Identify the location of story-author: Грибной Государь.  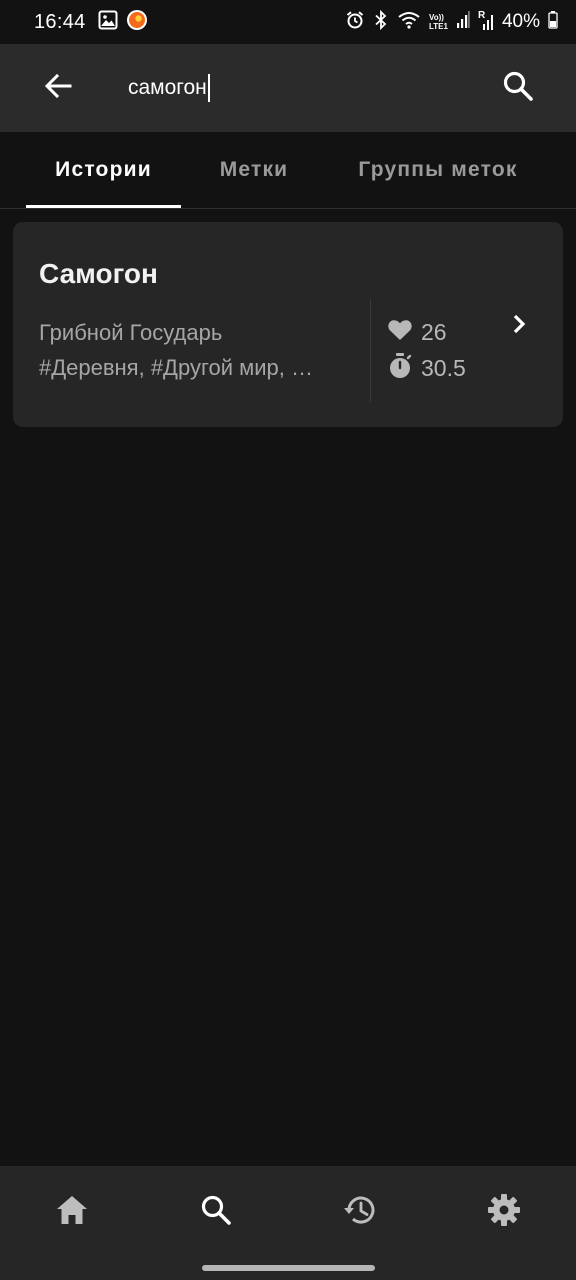
(131, 332).